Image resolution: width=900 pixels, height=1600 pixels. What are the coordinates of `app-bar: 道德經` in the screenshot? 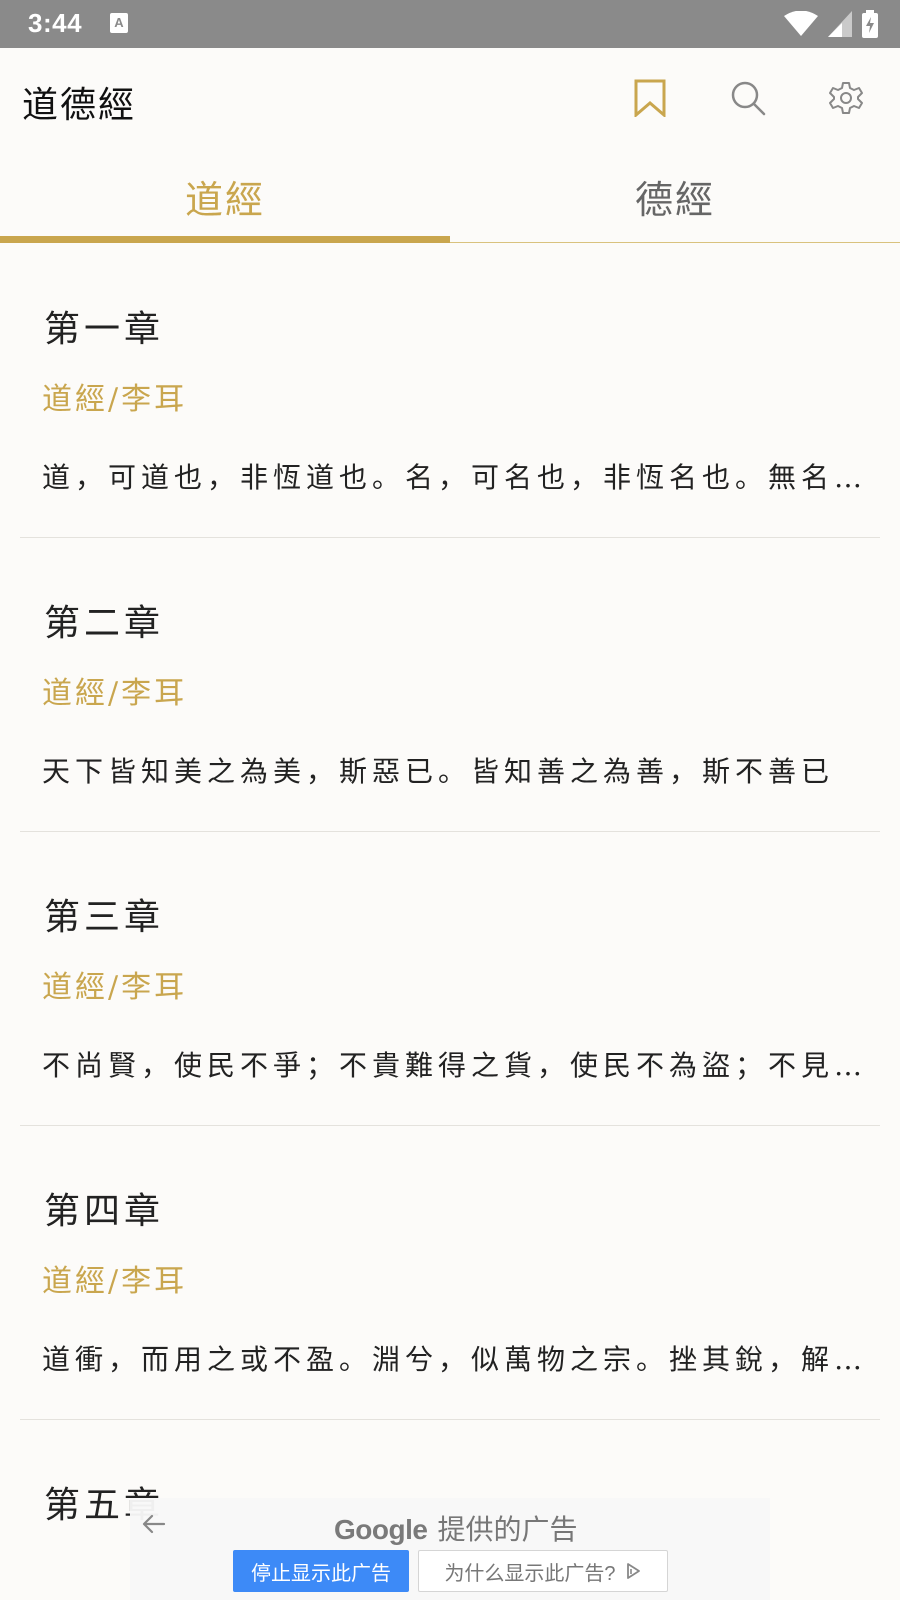 It's located at (450, 98).